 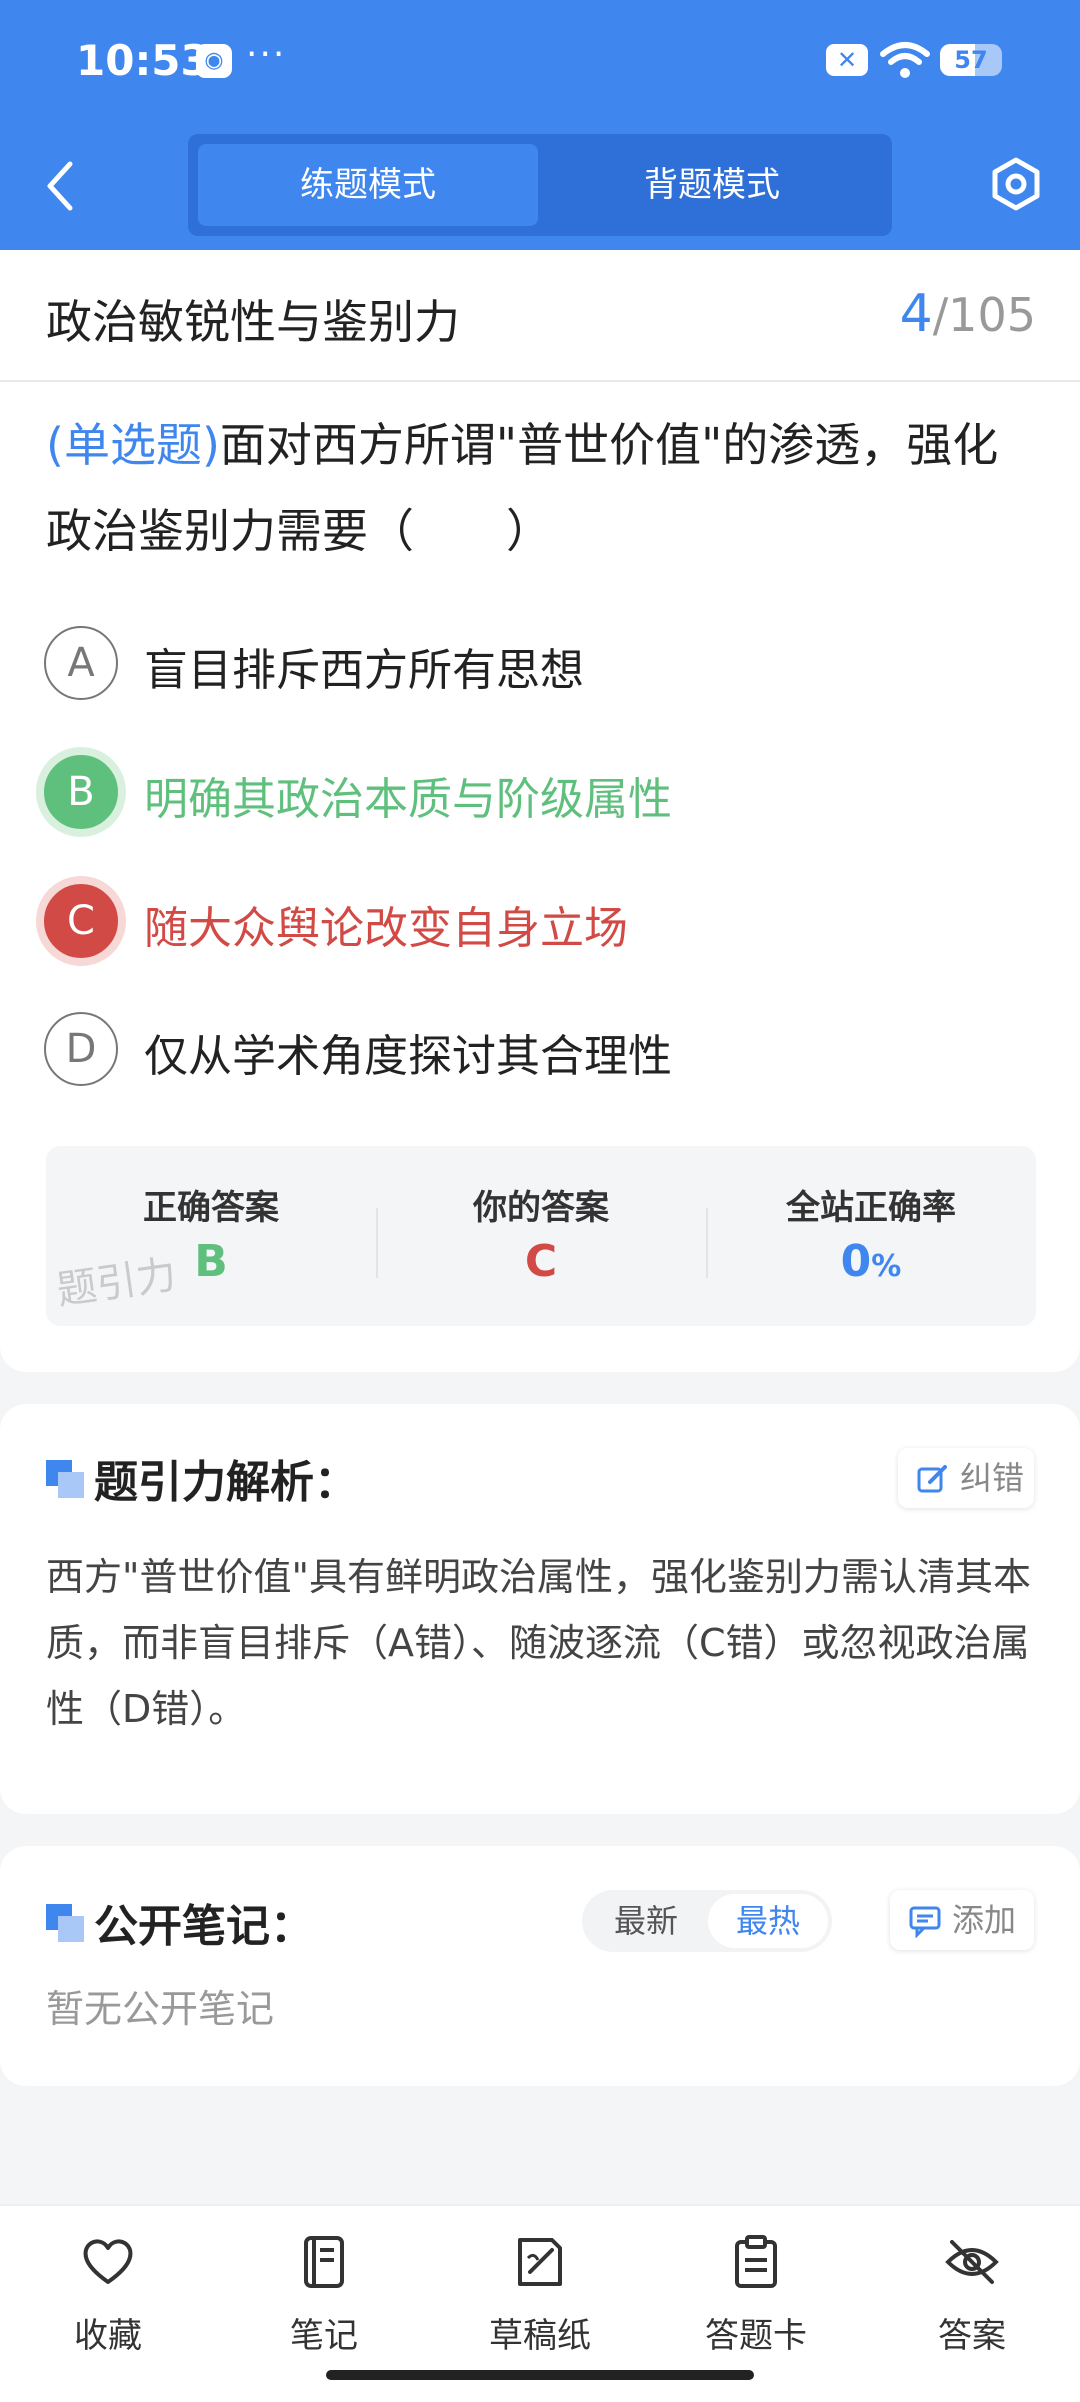 What do you see at coordinates (214, 61) in the screenshot?
I see `wechat-icon: ◉` at bounding box center [214, 61].